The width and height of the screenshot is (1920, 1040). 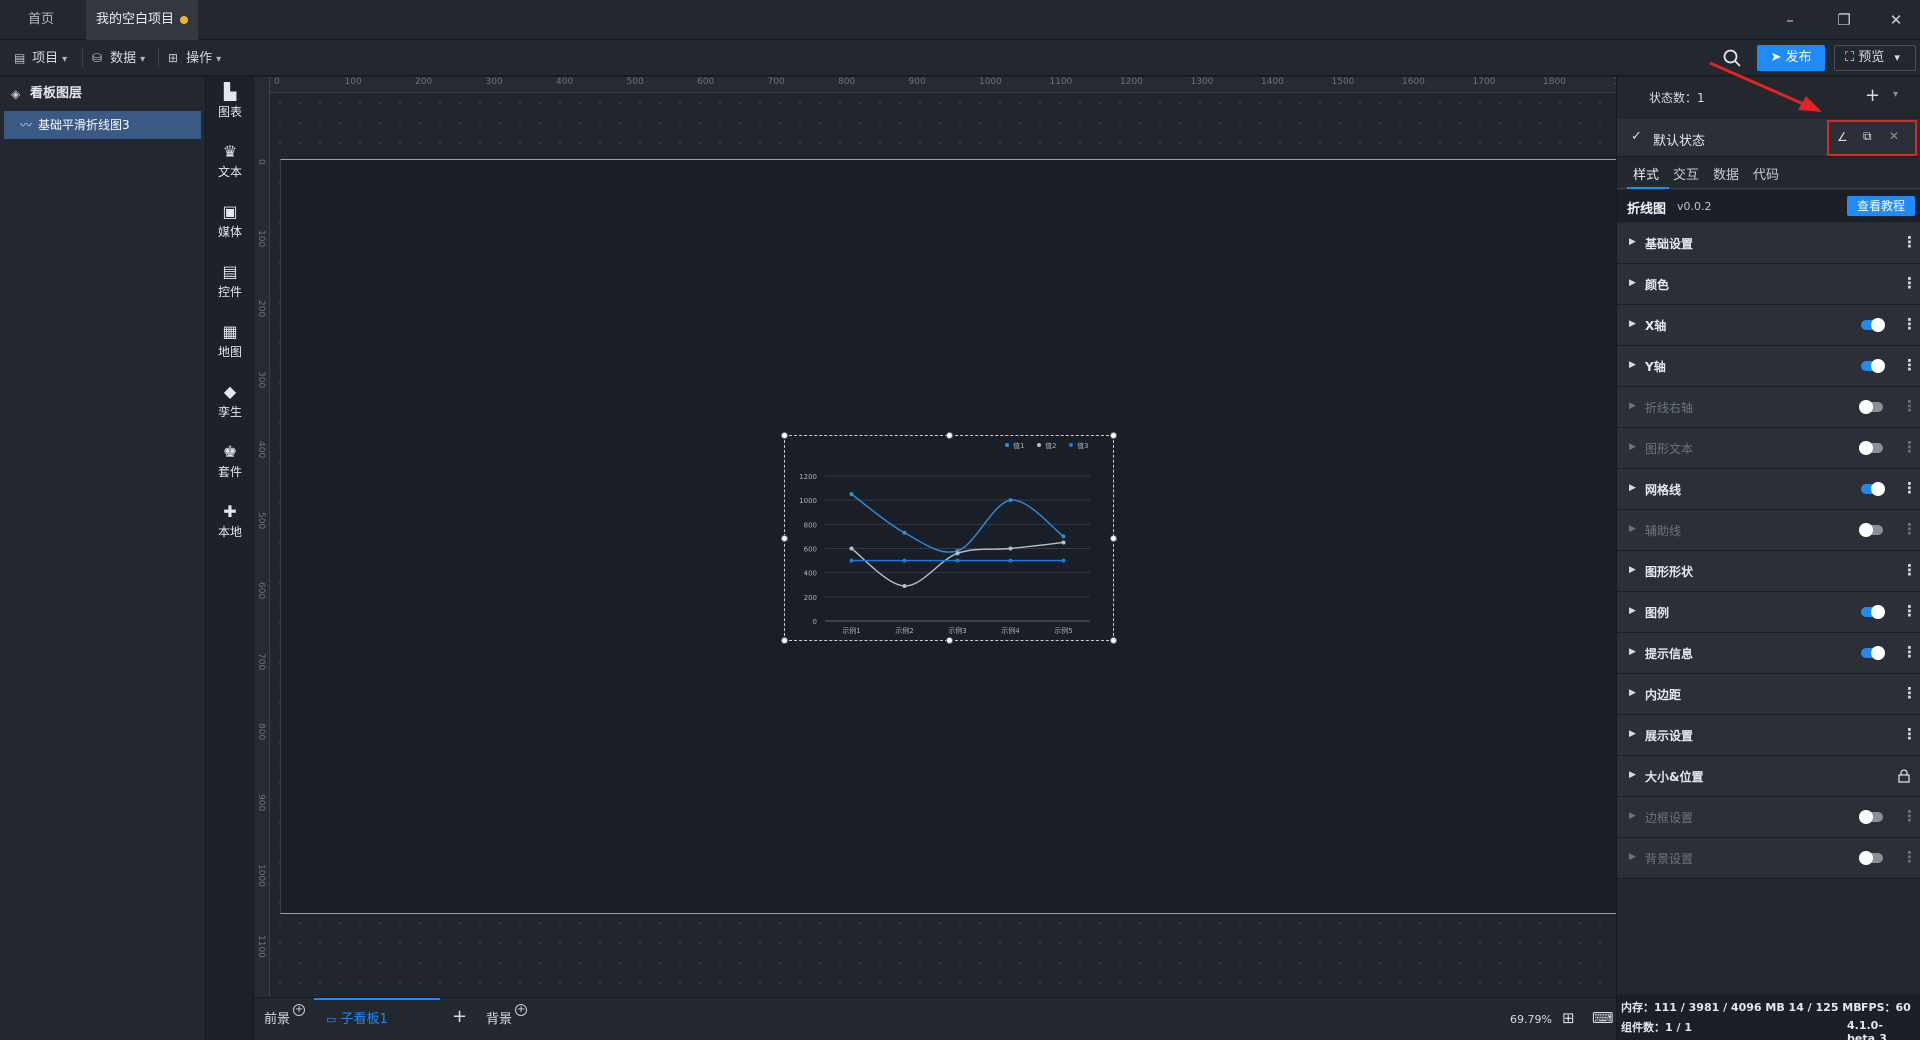 What do you see at coordinates (1732, 58) in the screenshot?
I see `search-icon` at bounding box center [1732, 58].